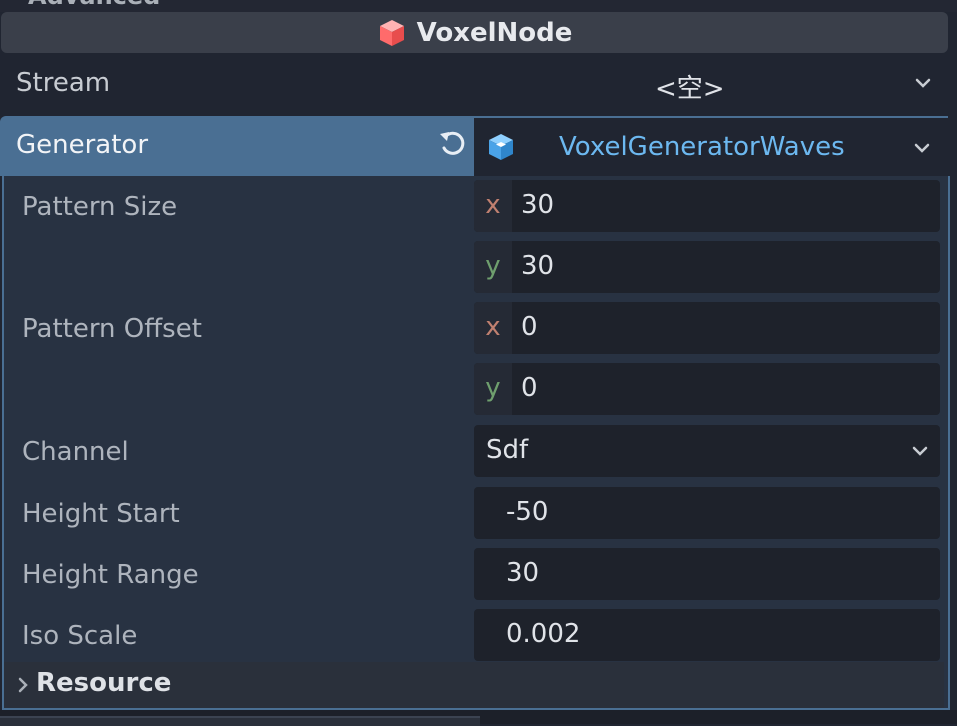 The image size is (957, 726). What do you see at coordinates (529, 327) in the screenshot?
I see `pattern-offset-x-value: 0` at bounding box center [529, 327].